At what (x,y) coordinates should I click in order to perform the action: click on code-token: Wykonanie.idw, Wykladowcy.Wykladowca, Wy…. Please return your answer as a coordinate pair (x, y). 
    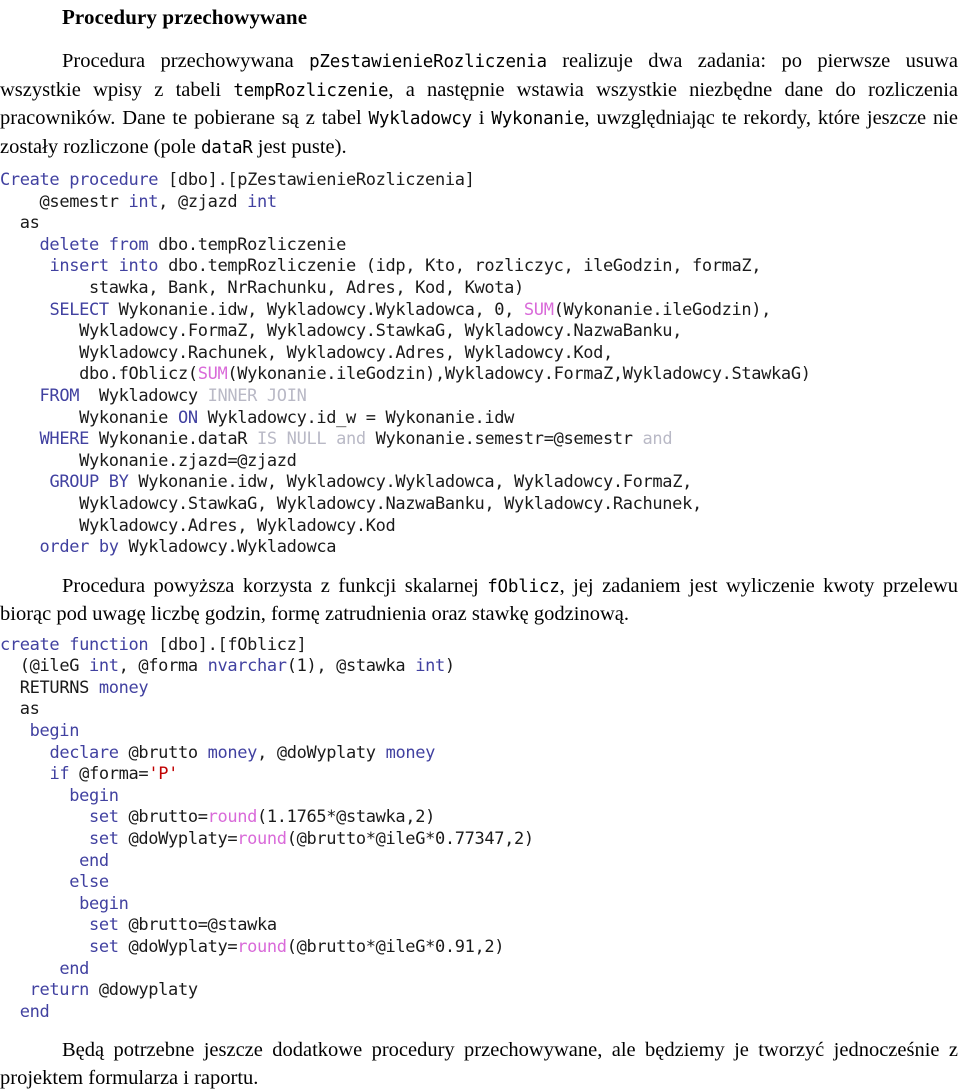
    Looking at the image, I should click on (415, 482).